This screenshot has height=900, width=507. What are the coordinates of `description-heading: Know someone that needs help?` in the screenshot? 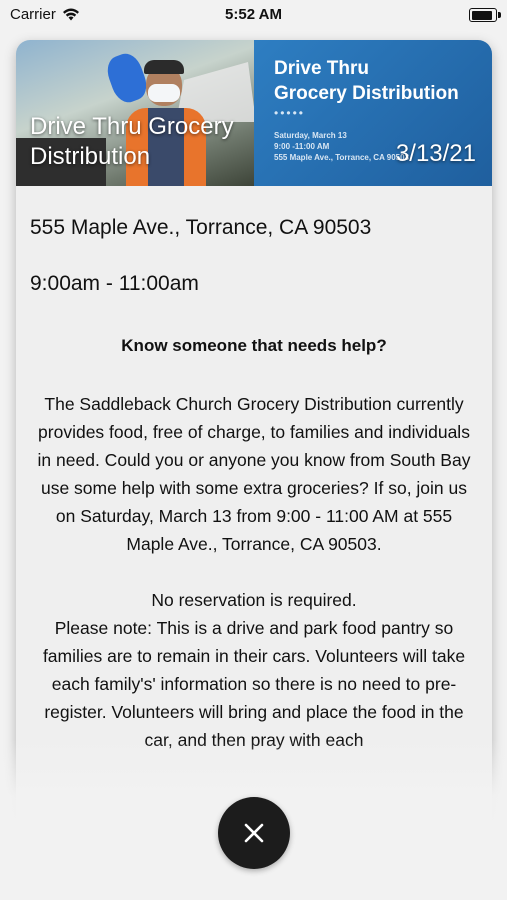 It's located at (254, 345).